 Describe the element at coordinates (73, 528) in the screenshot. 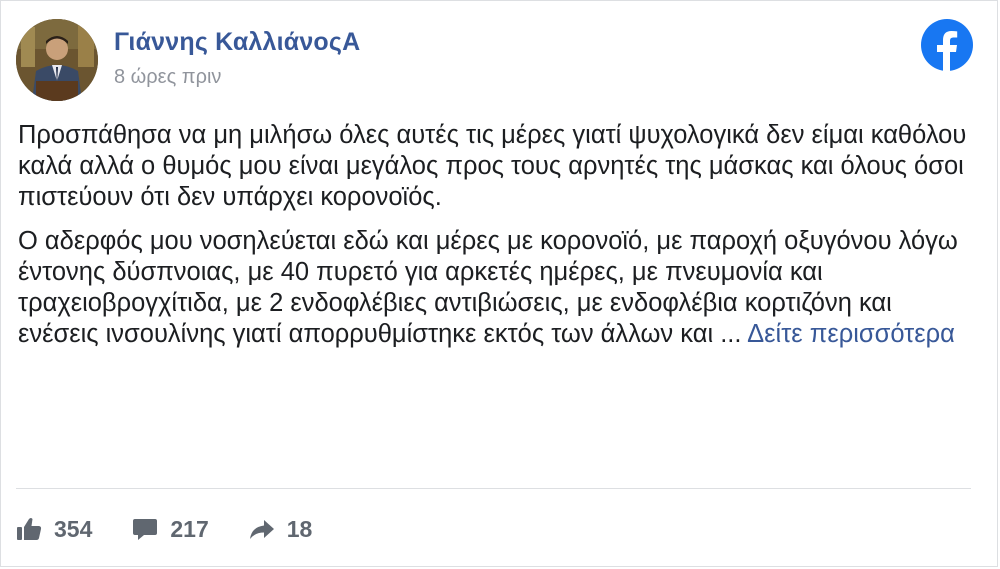

I see `like-count: 354` at that location.